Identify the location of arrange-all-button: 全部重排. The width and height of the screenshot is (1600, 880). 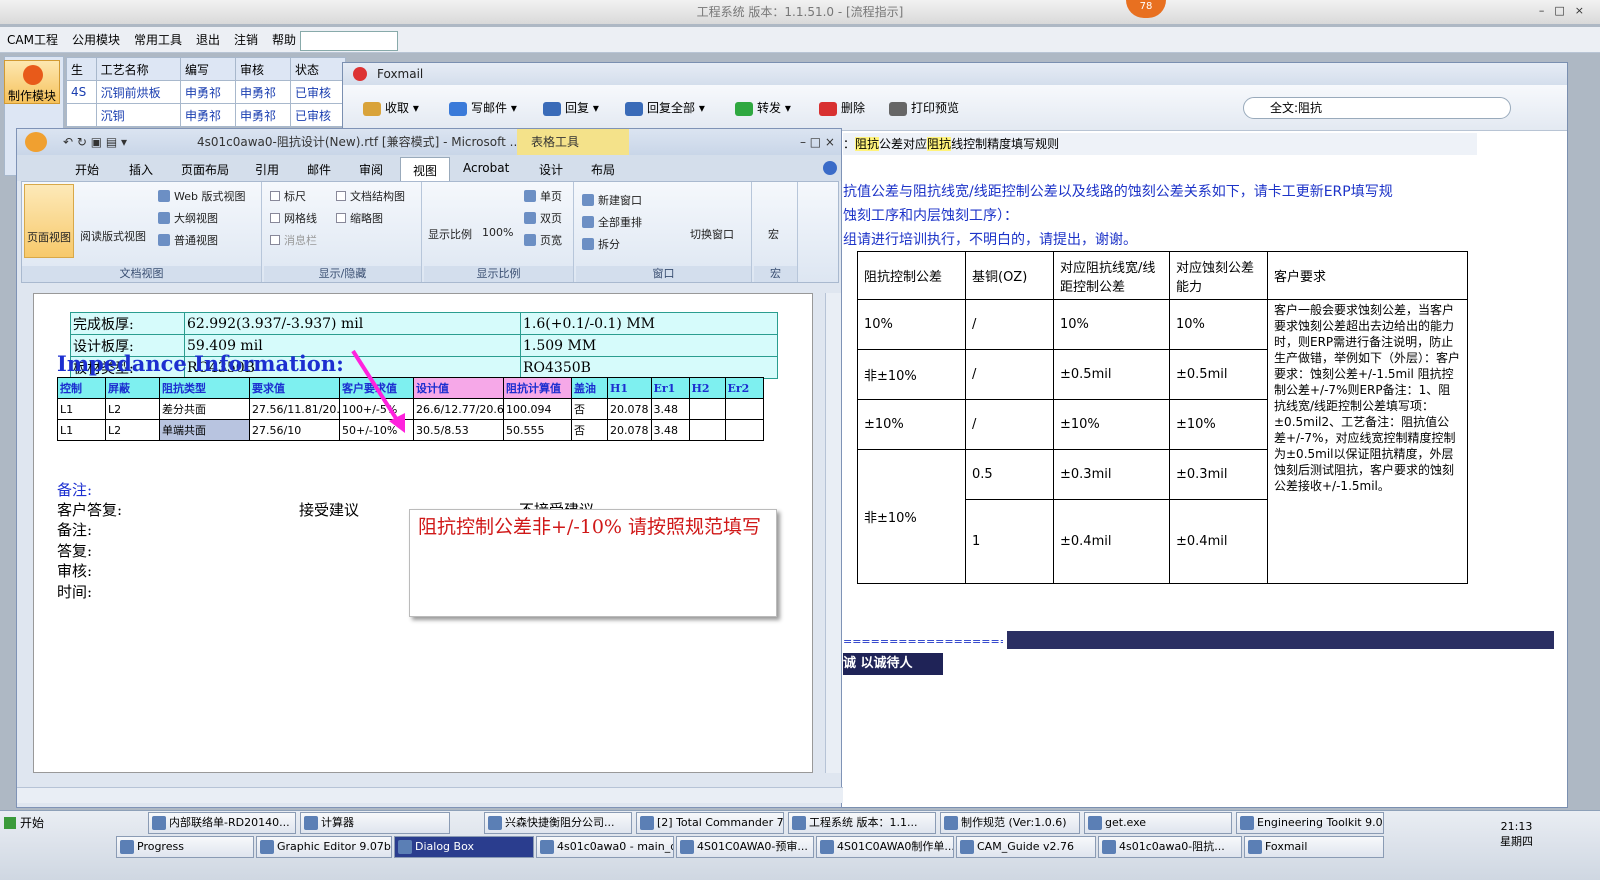
(612, 222).